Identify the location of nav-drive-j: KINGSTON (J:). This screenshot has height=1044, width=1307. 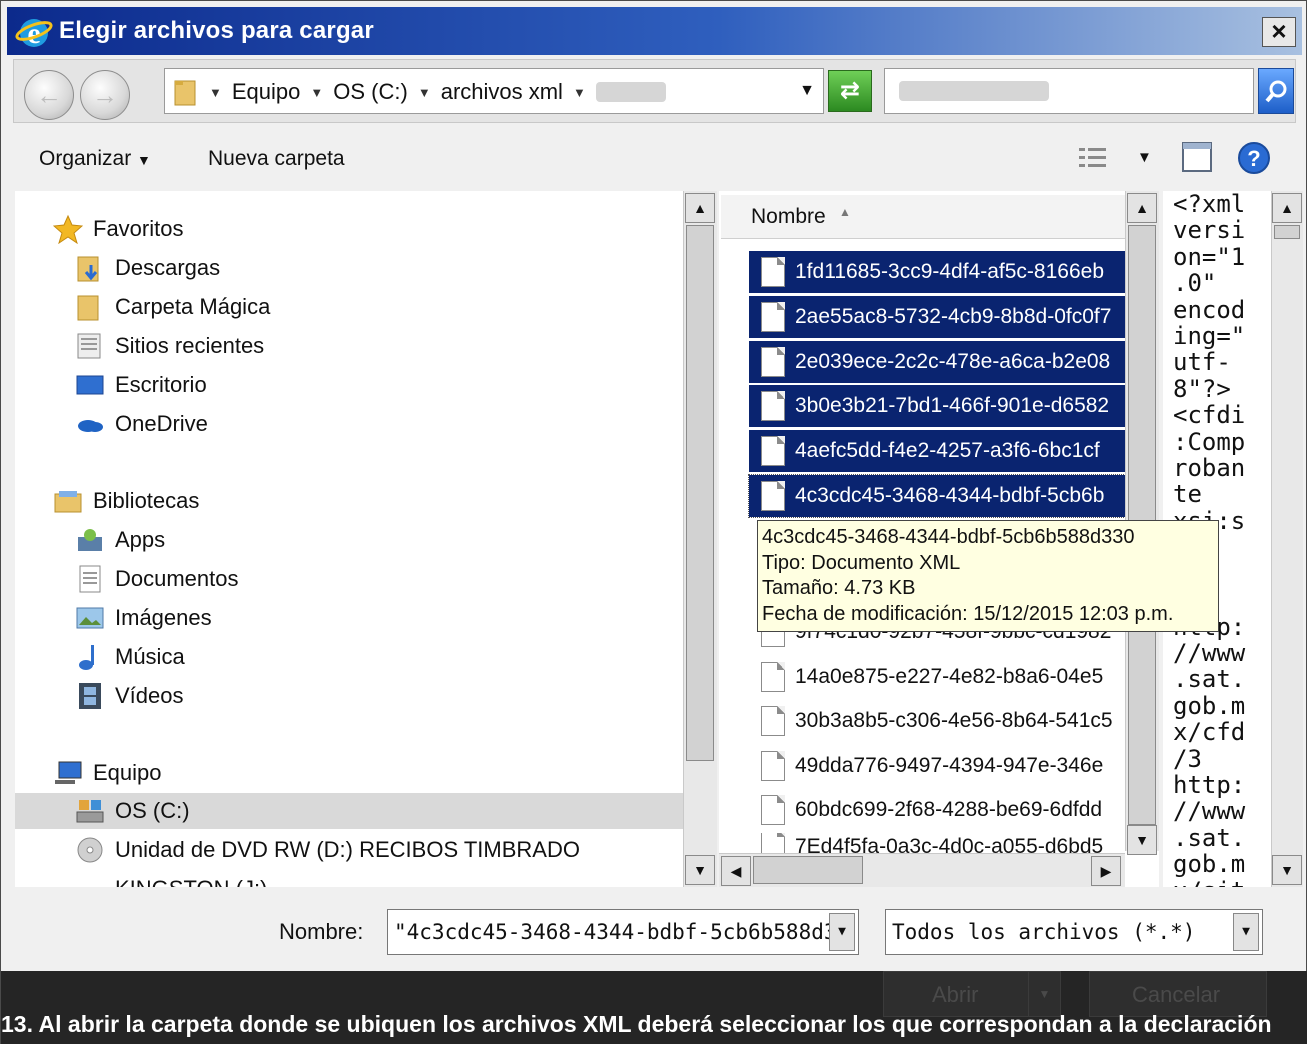
(171, 879).